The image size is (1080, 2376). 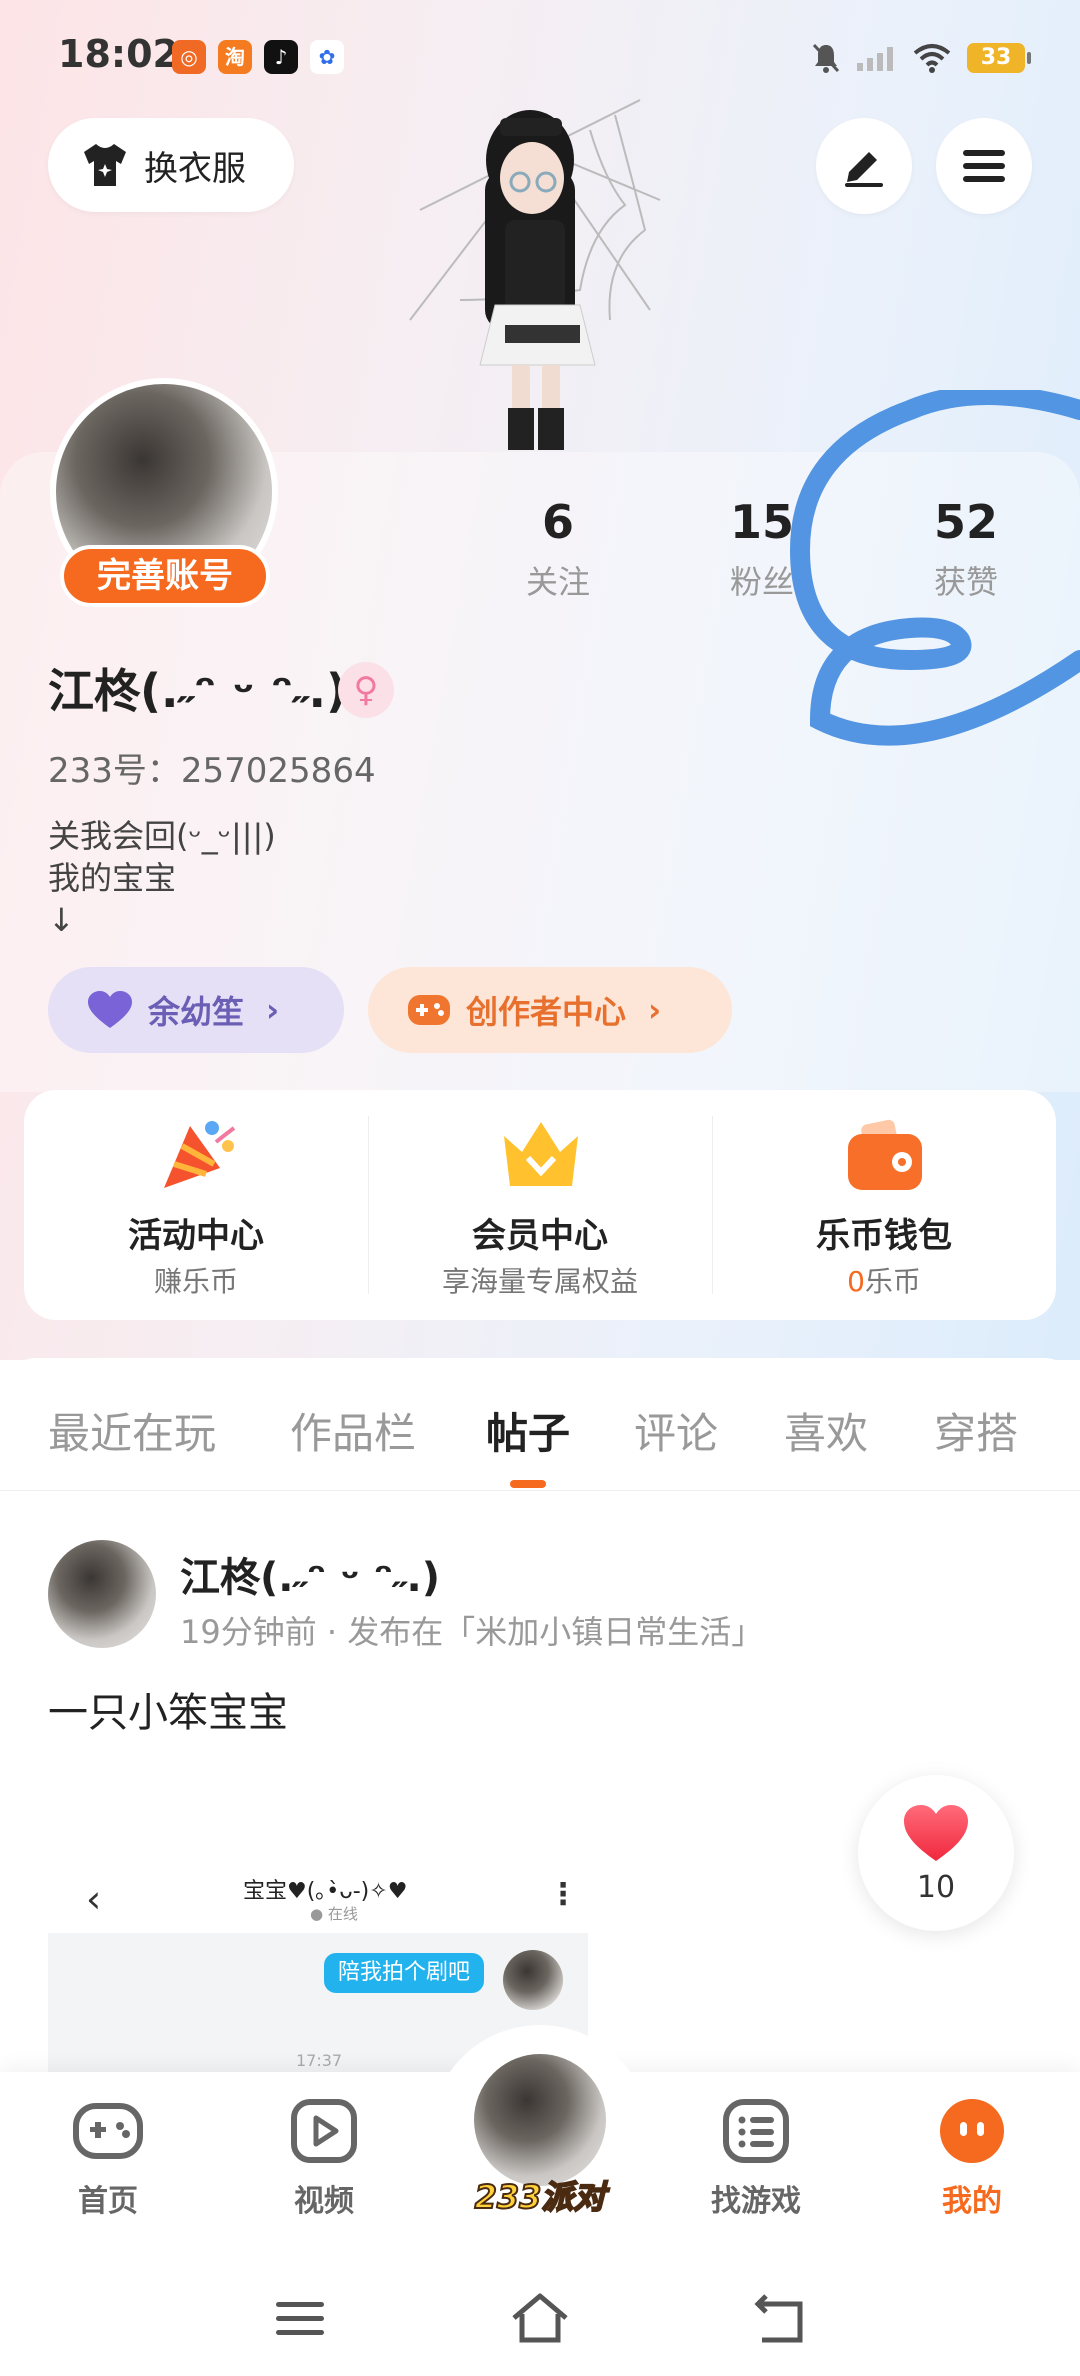 I want to click on feature-wallet-subtitle: 0乐币, so click(x=884, y=1280).